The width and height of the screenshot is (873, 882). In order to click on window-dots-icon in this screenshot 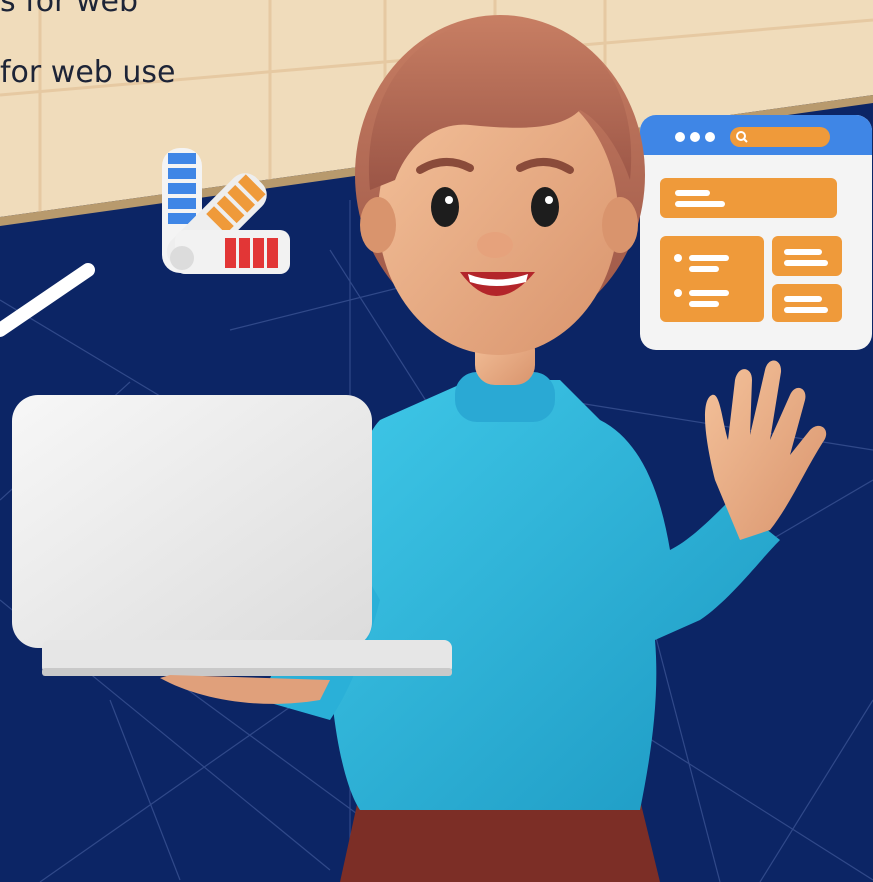, I will do `click(695, 137)`.